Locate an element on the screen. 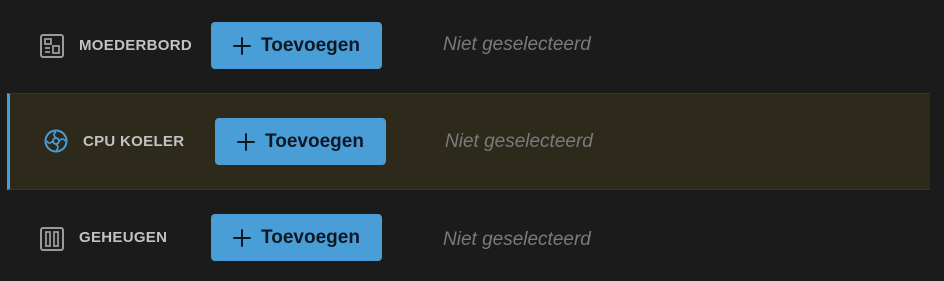 The width and height of the screenshot is (944, 281). add-cpu-cooler-button: Toevoegen is located at coordinates (300, 141).